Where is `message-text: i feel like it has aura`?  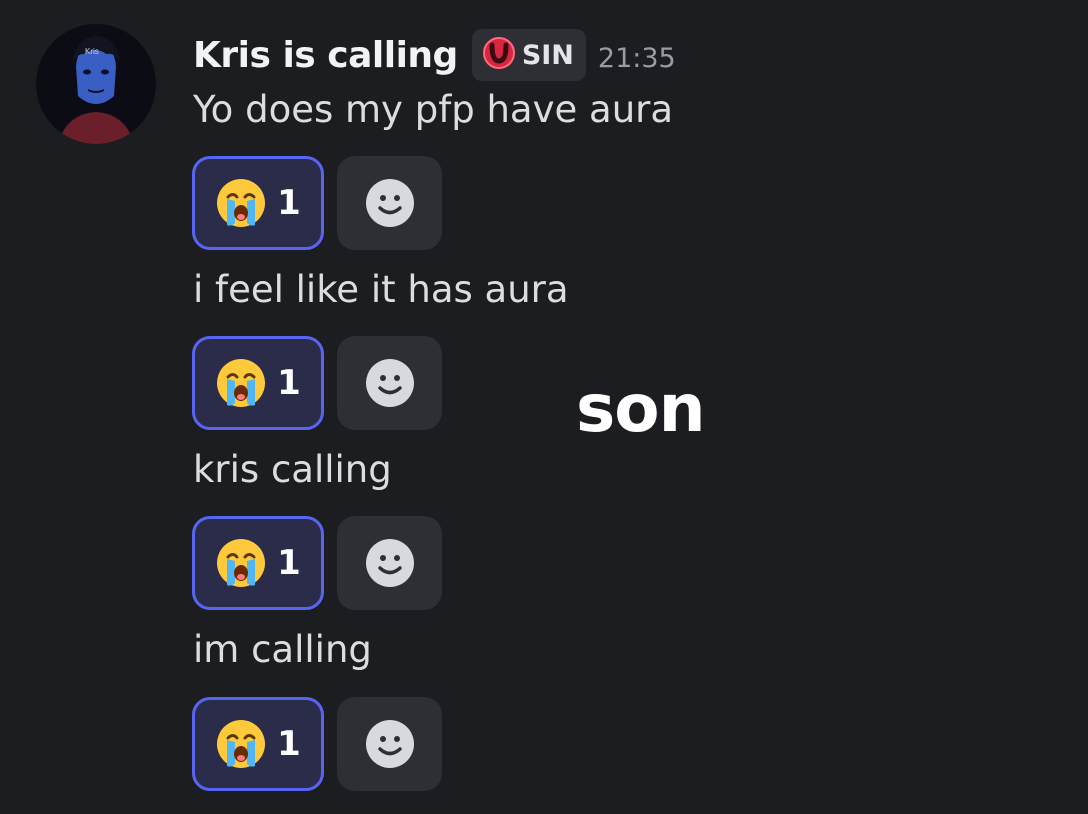 message-text: i feel like it has aura is located at coordinates (381, 289).